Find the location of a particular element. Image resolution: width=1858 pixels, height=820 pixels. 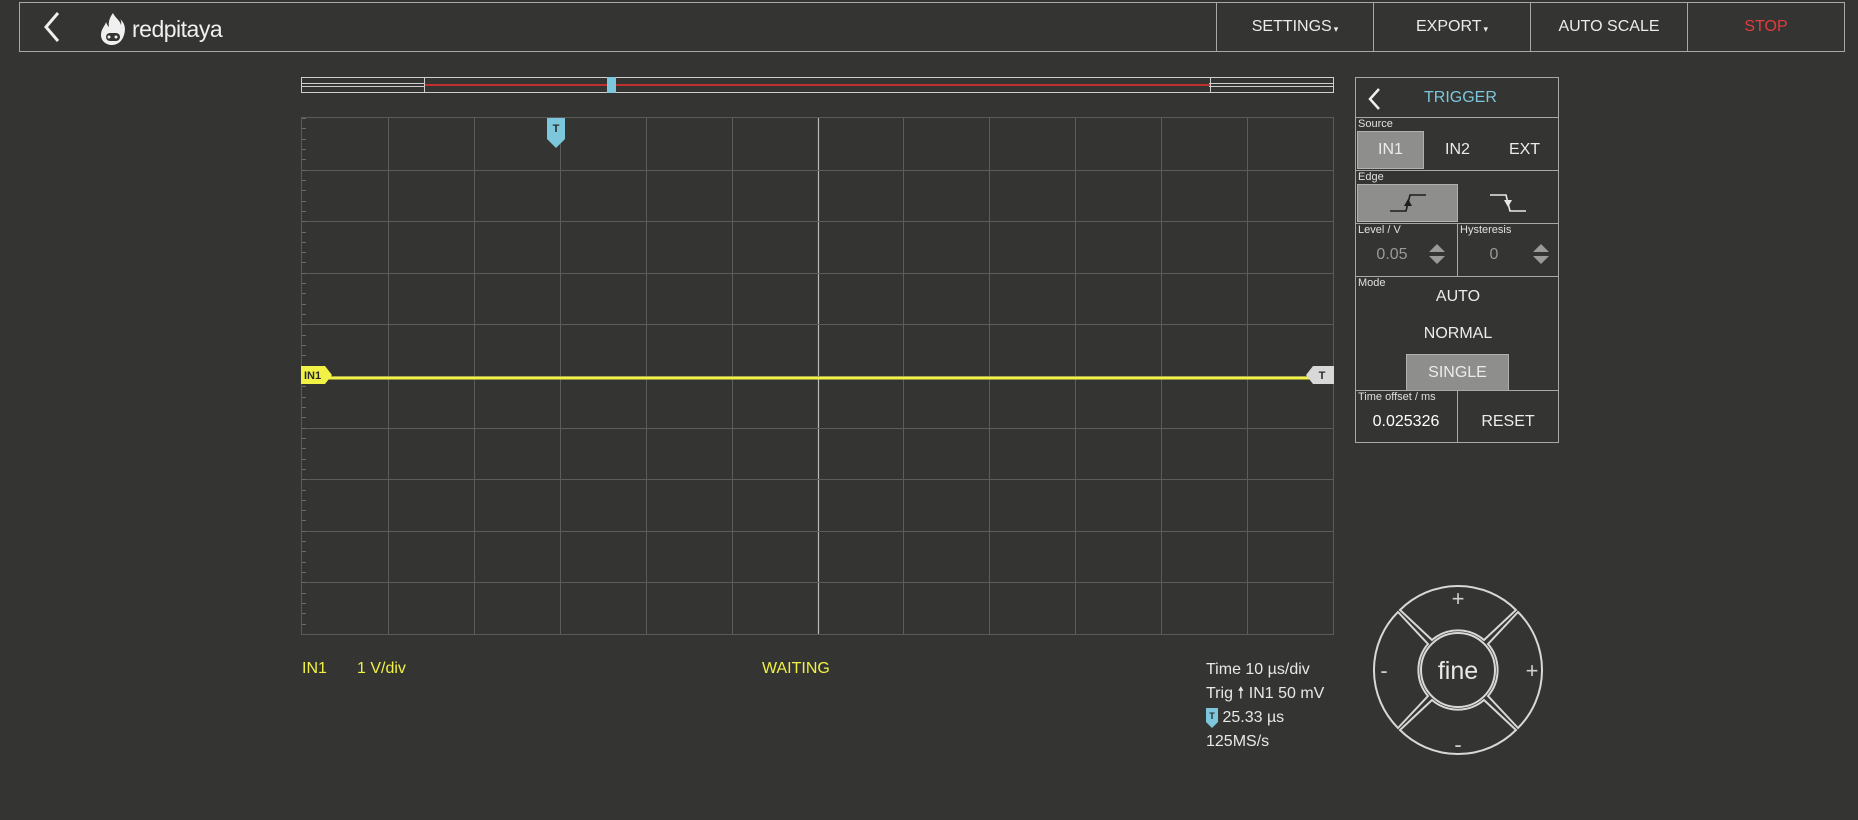

export-menu: EXPORT ▾ is located at coordinates (1451, 27).